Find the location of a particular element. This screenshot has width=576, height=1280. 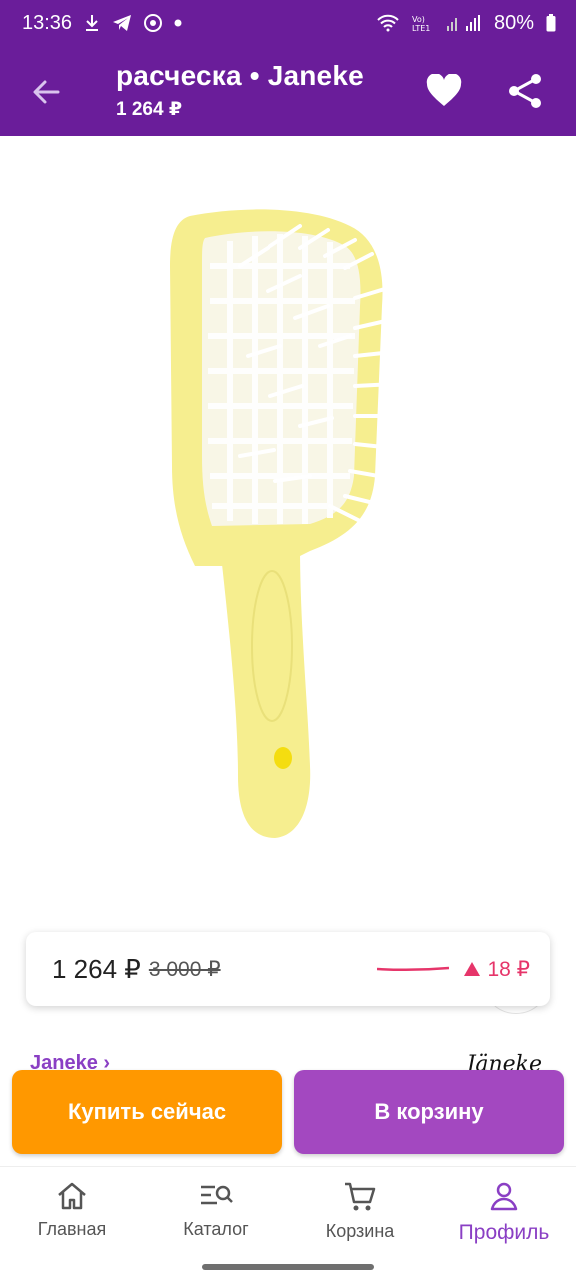

wifi-icon is located at coordinates (388, 23).